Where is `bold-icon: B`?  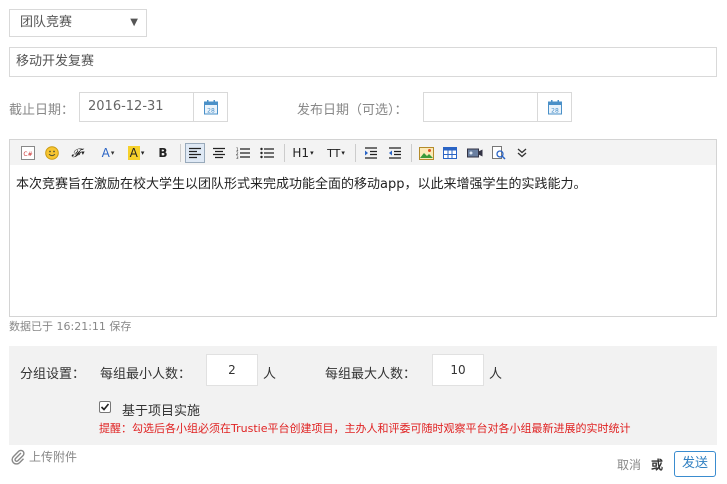
bold-icon: B is located at coordinates (163, 153).